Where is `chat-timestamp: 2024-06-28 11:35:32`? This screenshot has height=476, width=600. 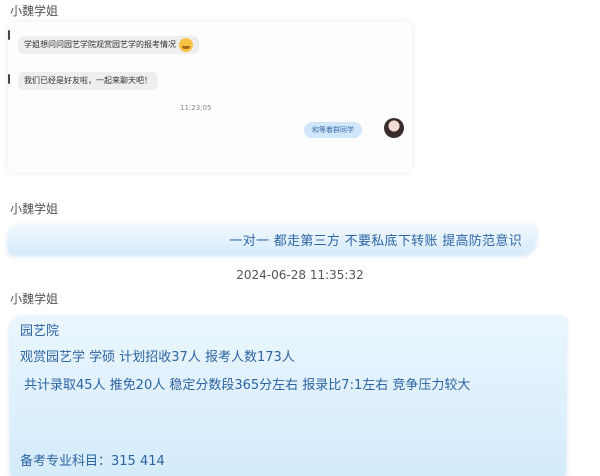 chat-timestamp: 2024-06-28 11:35:32 is located at coordinates (300, 275).